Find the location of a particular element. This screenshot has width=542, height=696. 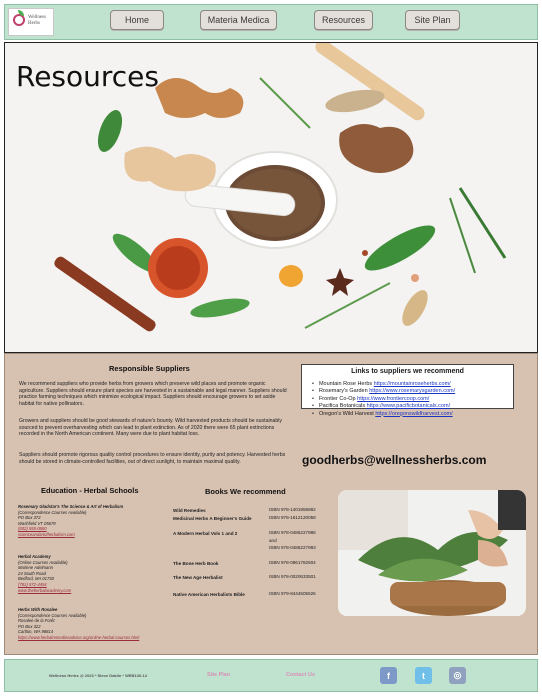

instagram-icon: ◎ is located at coordinates (457, 675).